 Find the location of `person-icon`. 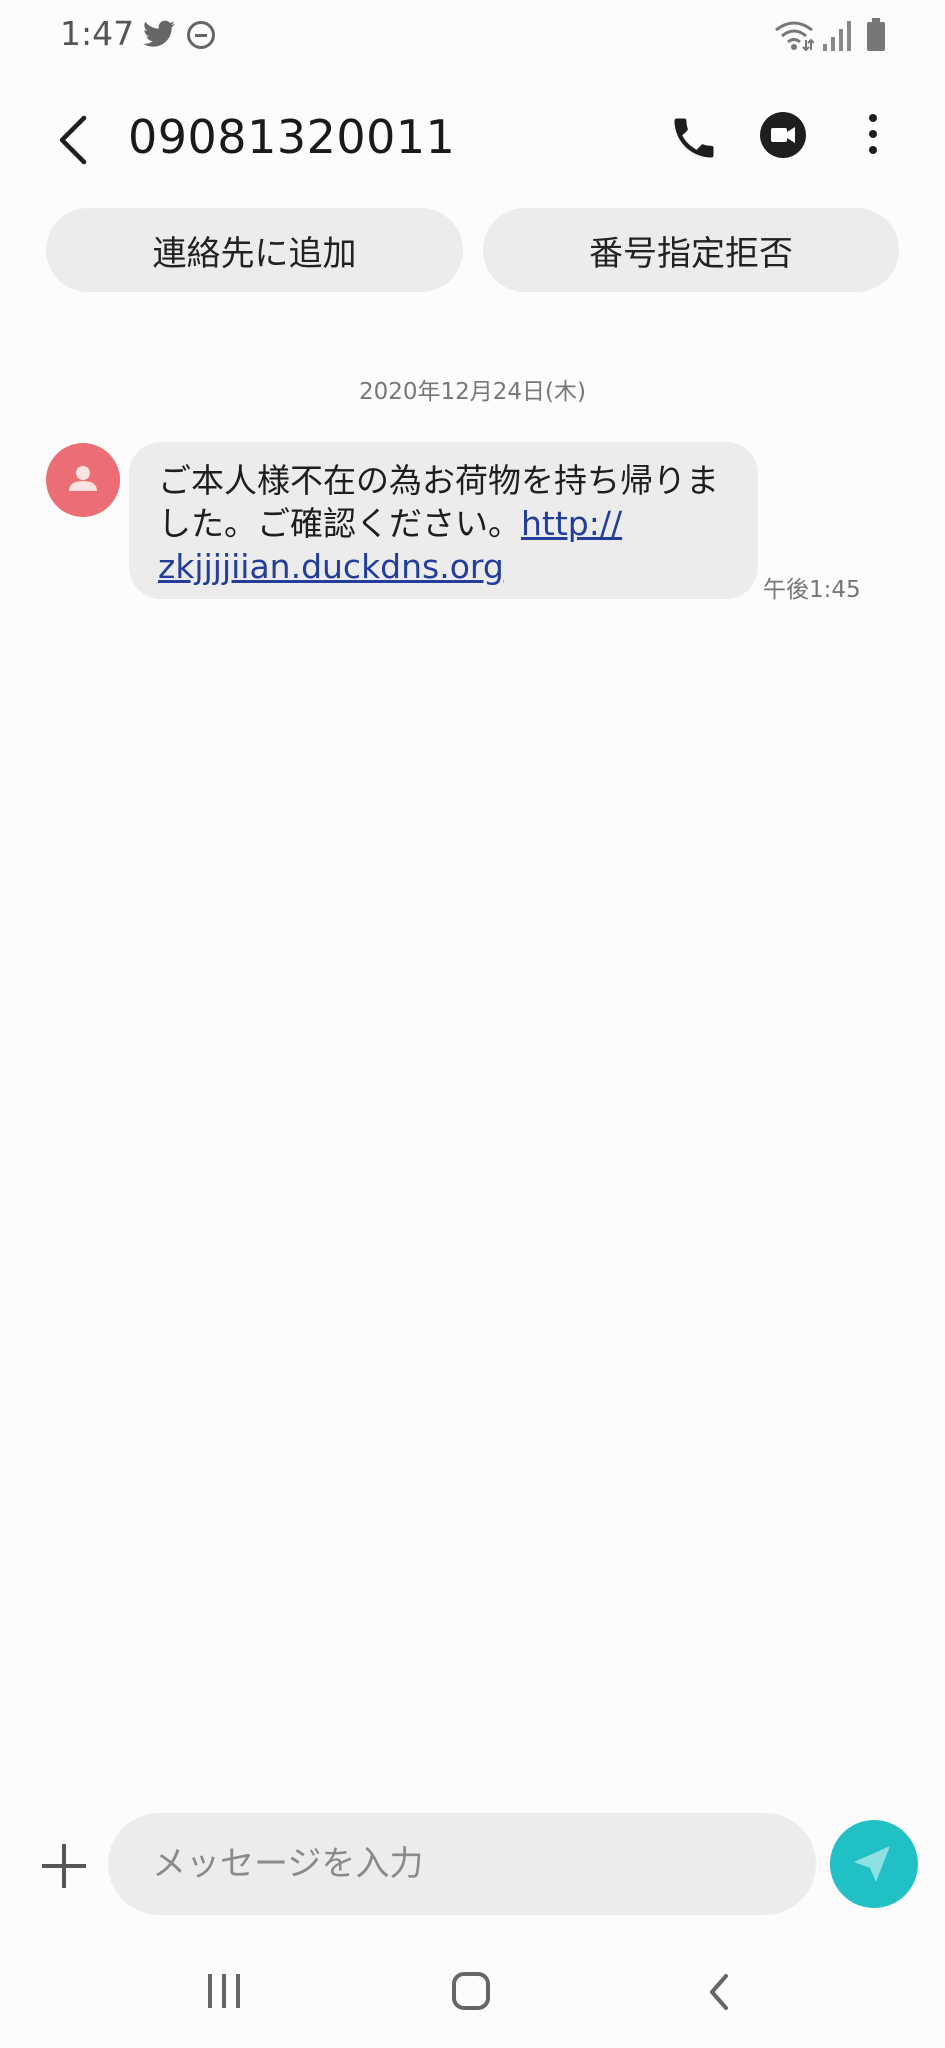

person-icon is located at coordinates (83, 478).